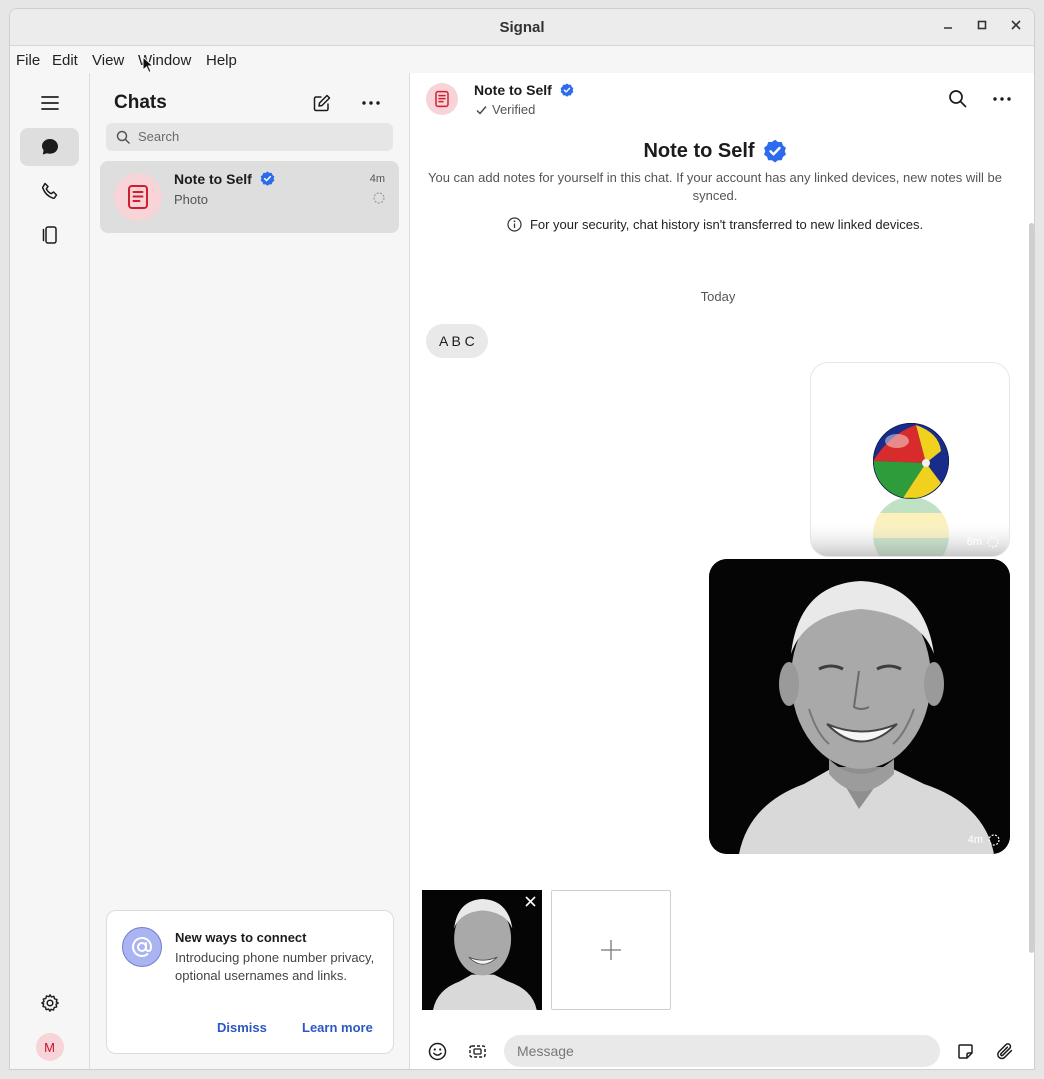 Image resolution: width=1044 pixels, height=1079 pixels. I want to click on message-time: 4m, so click(975, 840).